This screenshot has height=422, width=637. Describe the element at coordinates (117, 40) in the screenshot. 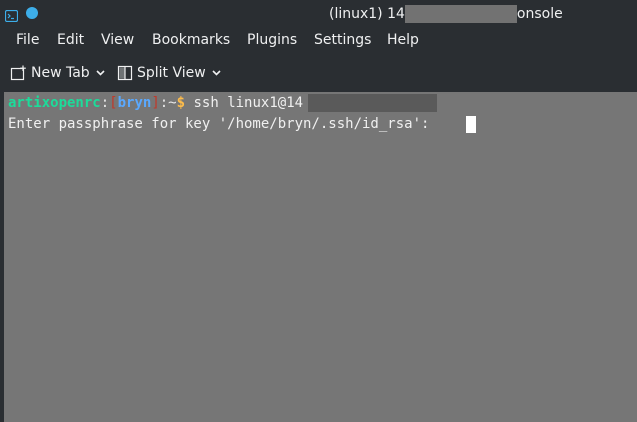

I see `menu-view: View` at that location.